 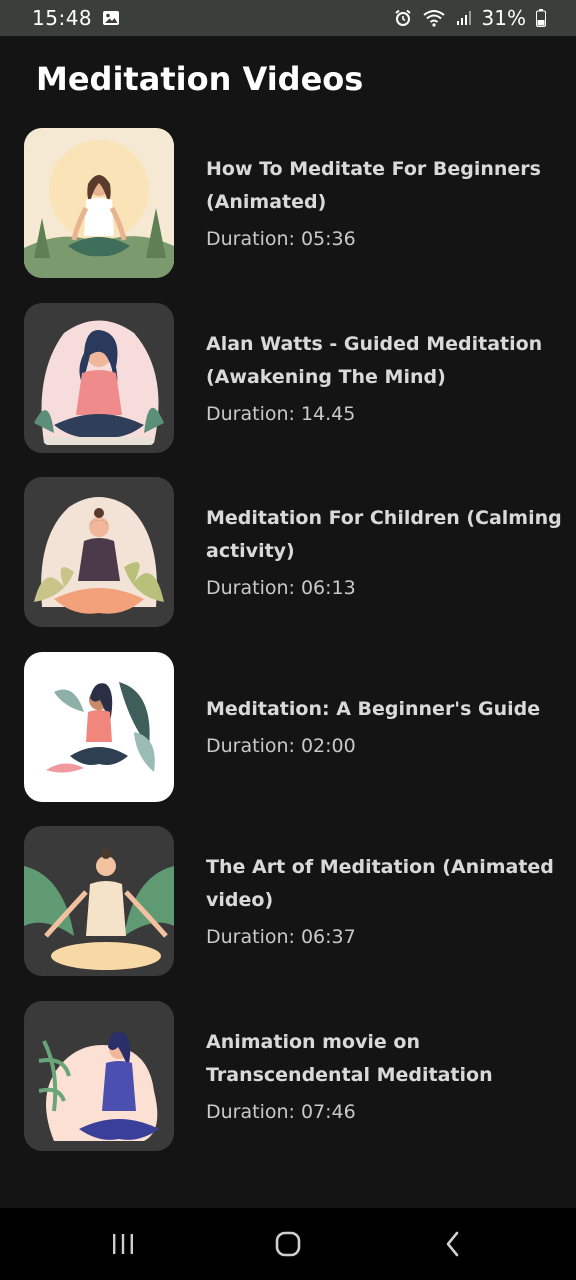 What do you see at coordinates (281, 937) in the screenshot?
I see `video-duration: Duration: 06:37` at bounding box center [281, 937].